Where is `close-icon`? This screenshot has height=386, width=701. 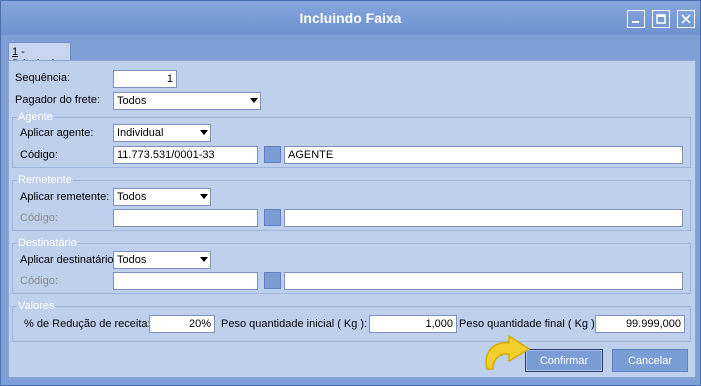
close-icon is located at coordinates (686, 19).